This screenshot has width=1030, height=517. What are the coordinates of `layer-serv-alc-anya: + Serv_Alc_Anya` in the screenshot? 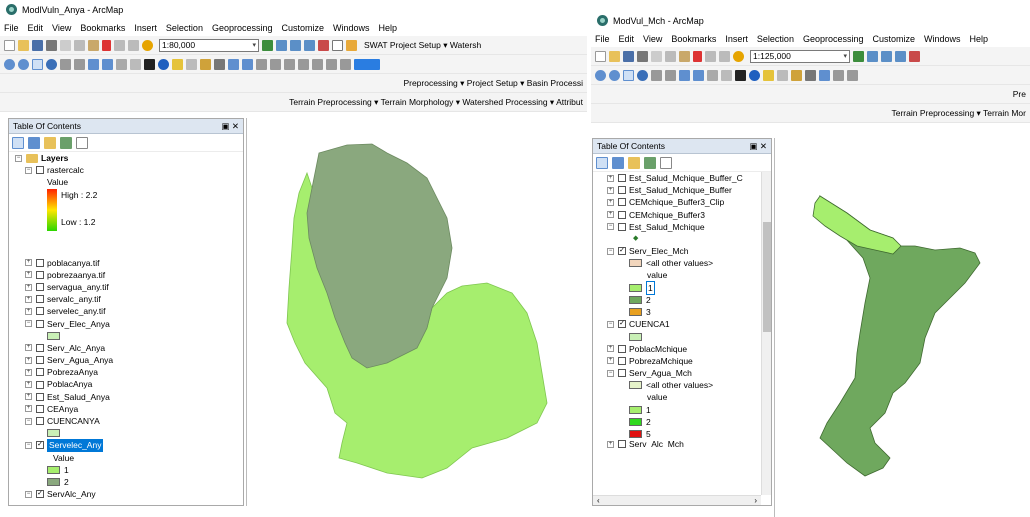 It's located at (129, 348).